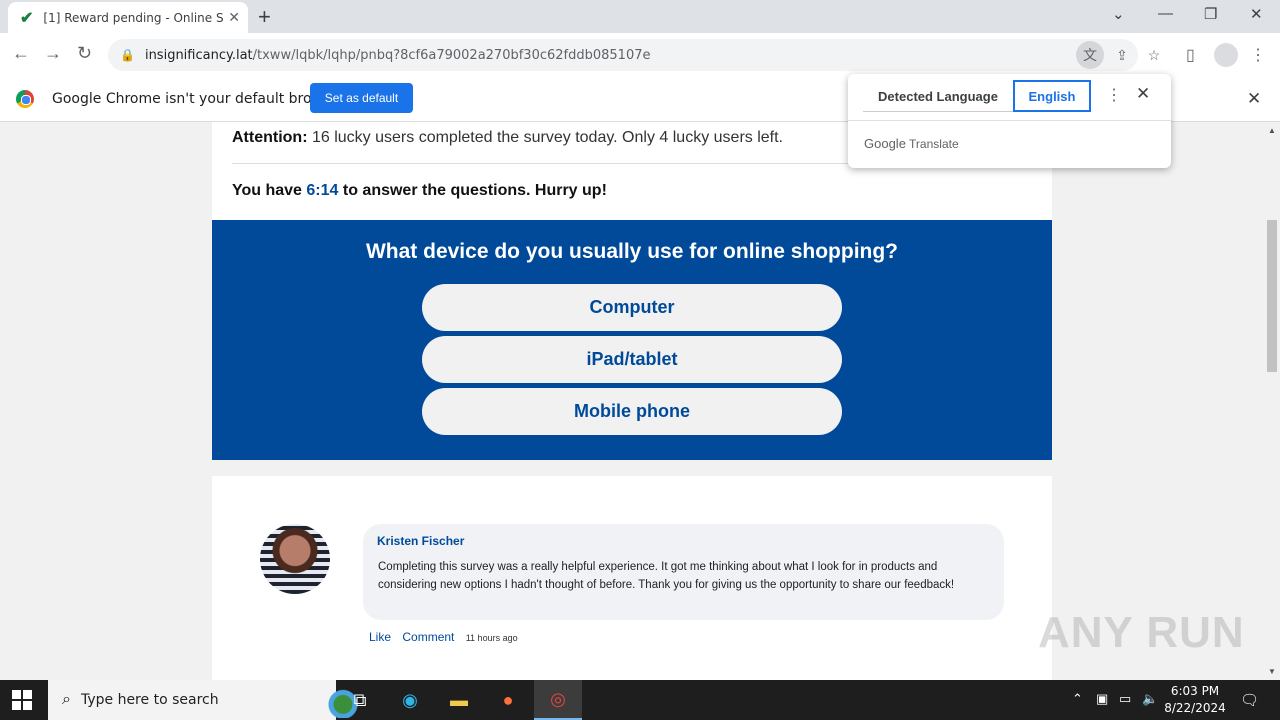 The image size is (1280, 720). What do you see at coordinates (84, 53) in the screenshot?
I see `reload-icon: ↻` at bounding box center [84, 53].